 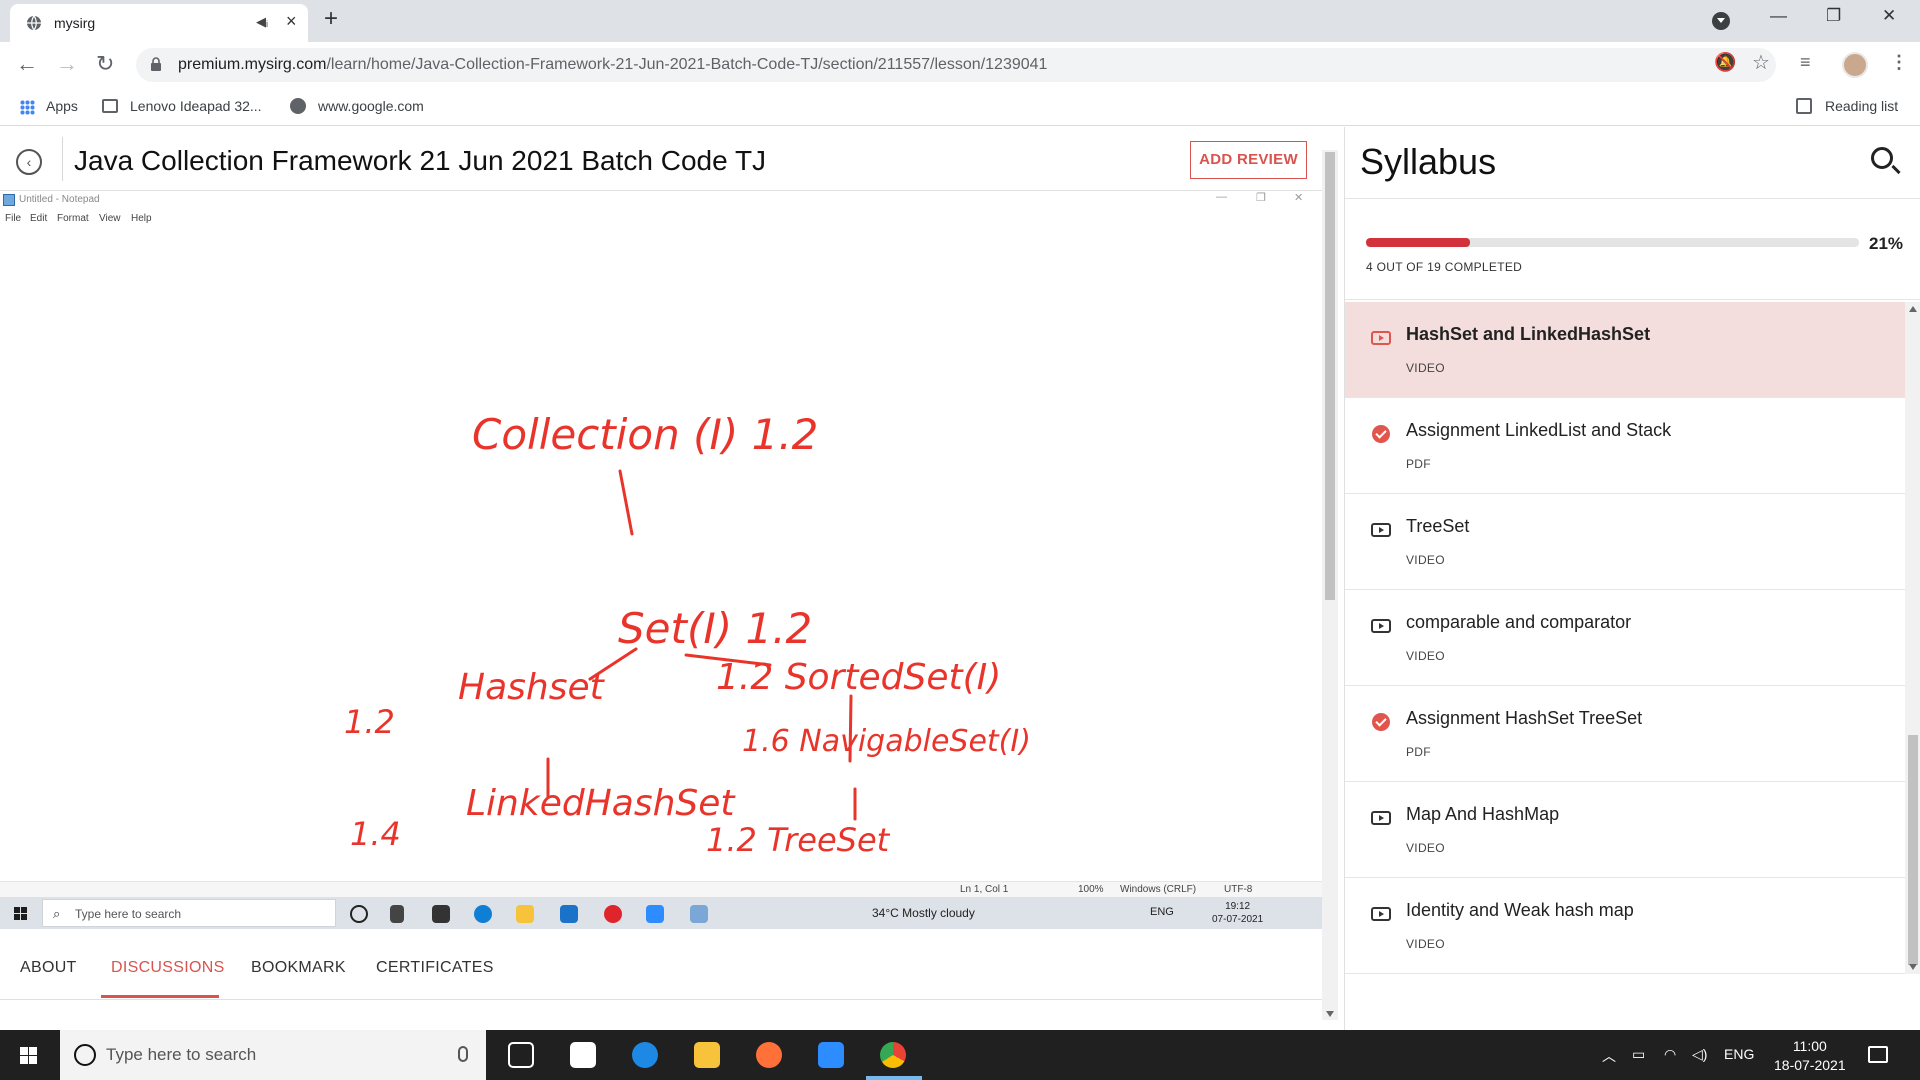 I want to click on notification-center-icon, so click(x=1878, y=1054).